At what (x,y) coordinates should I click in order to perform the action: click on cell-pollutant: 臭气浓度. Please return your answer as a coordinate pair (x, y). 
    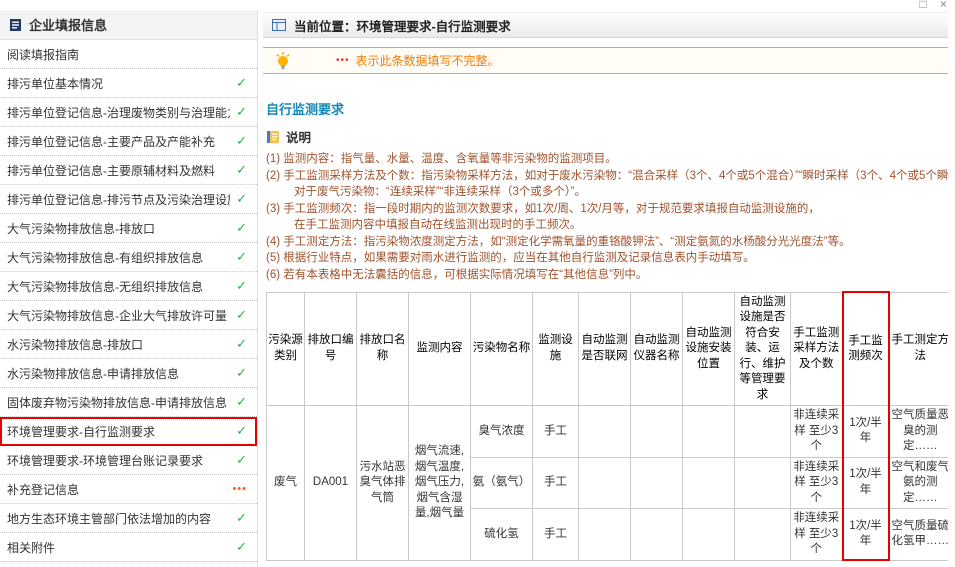
    Looking at the image, I should click on (501, 431).